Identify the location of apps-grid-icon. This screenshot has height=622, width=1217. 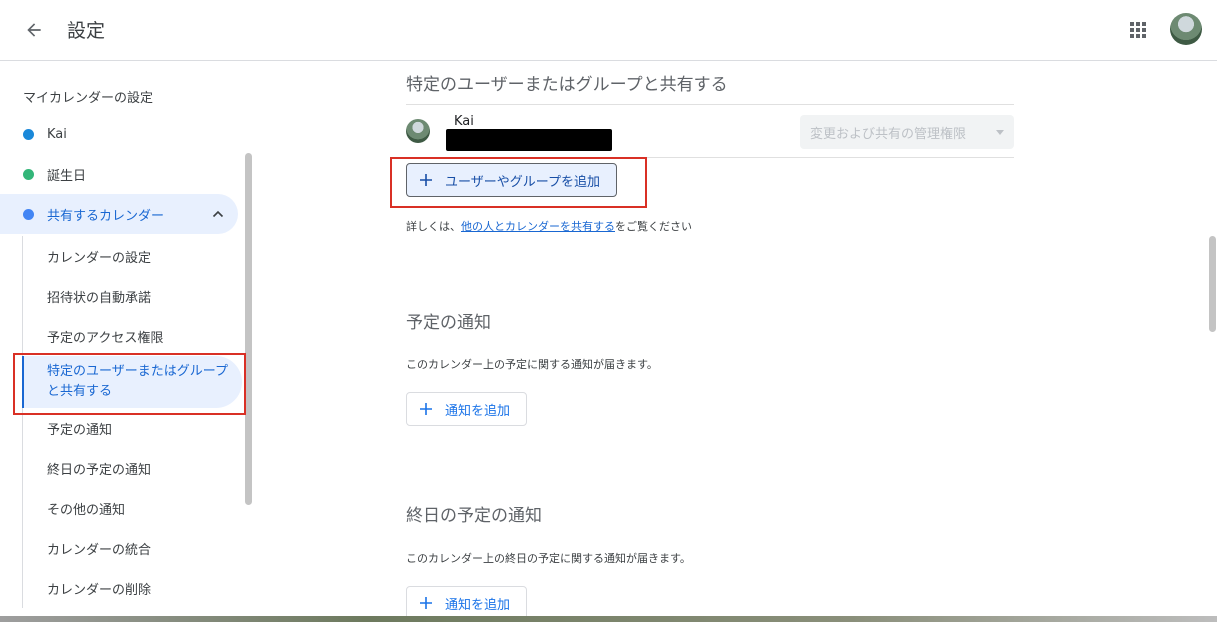
(1138, 30).